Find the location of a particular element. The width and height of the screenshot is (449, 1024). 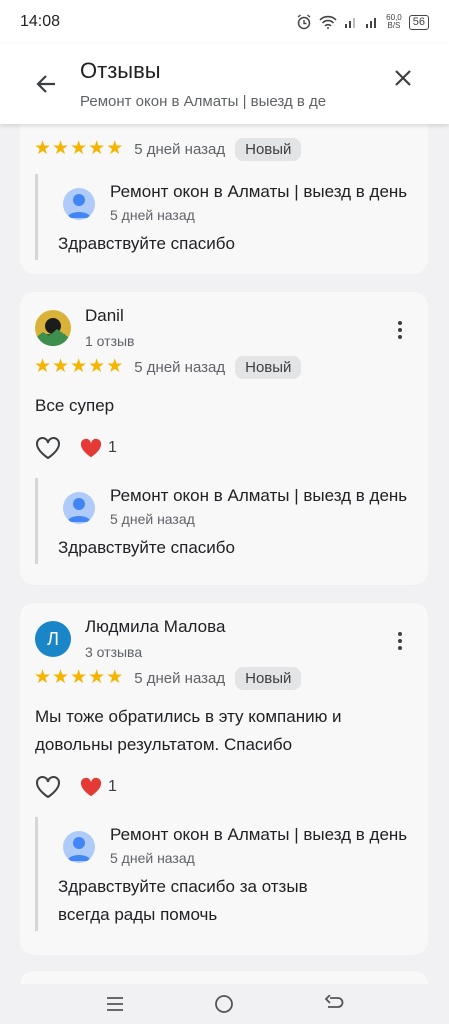

page-title: Отзывы is located at coordinates (120, 70).